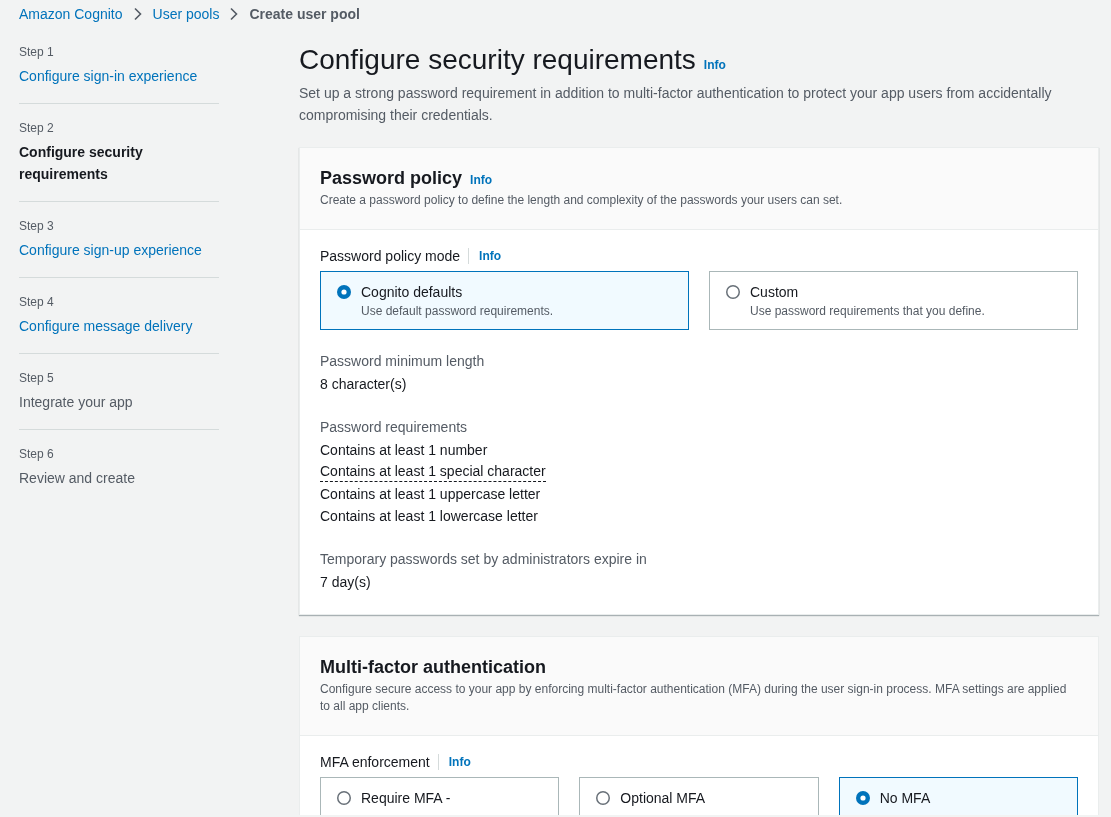  I want to click on step-number: Step 5, so click(36, 378).